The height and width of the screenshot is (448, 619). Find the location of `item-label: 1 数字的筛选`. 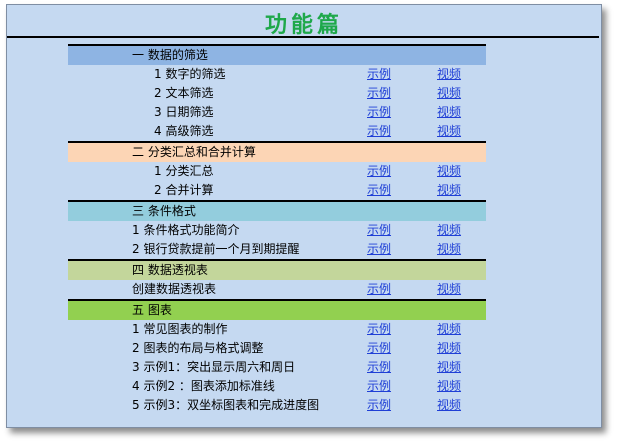

item-label: 1 数字的筛选 is located at coordinates (190, 74).